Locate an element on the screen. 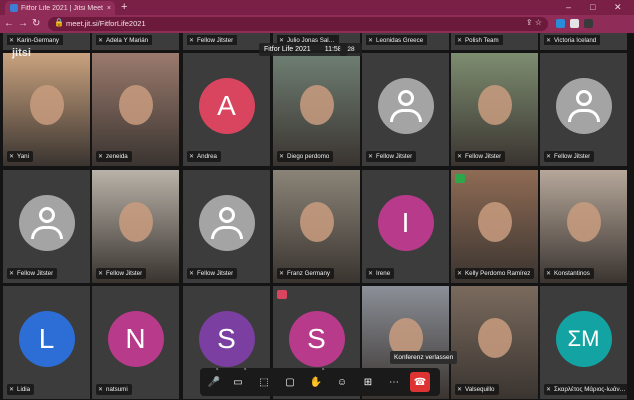  address-bar: 🔒 meet.jit.si/FitforLife2021 ⇪ ☆ is located at coordinates (298, 24).